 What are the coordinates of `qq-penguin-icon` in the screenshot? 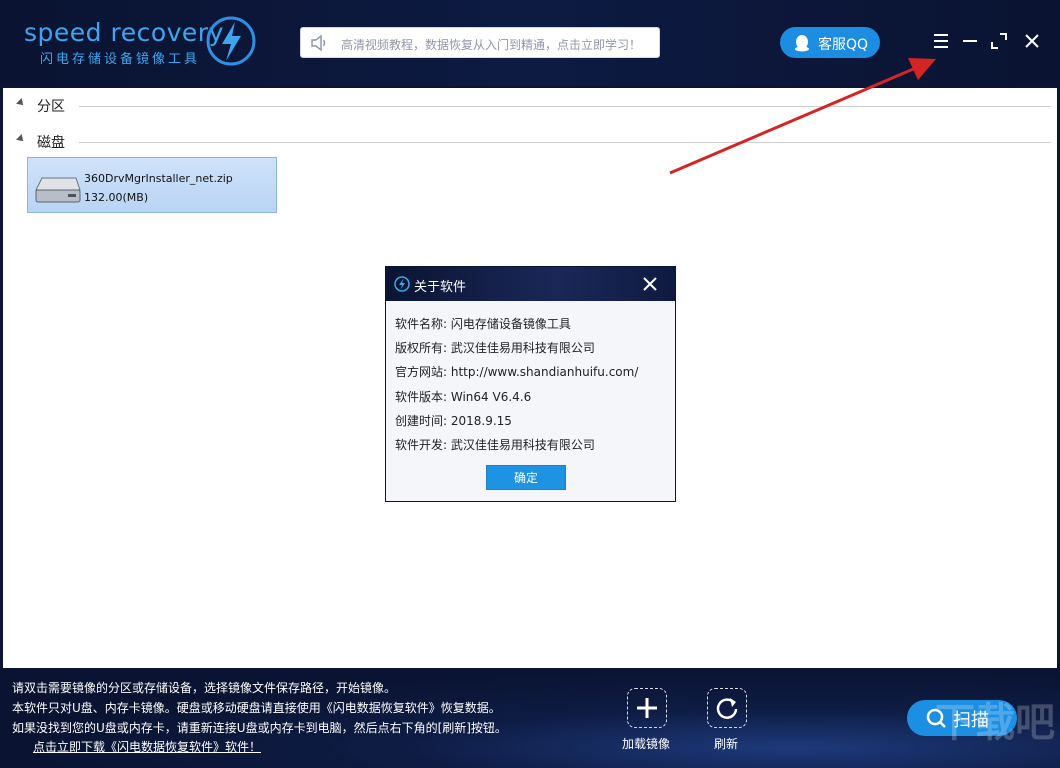 It's located at (802, 43).